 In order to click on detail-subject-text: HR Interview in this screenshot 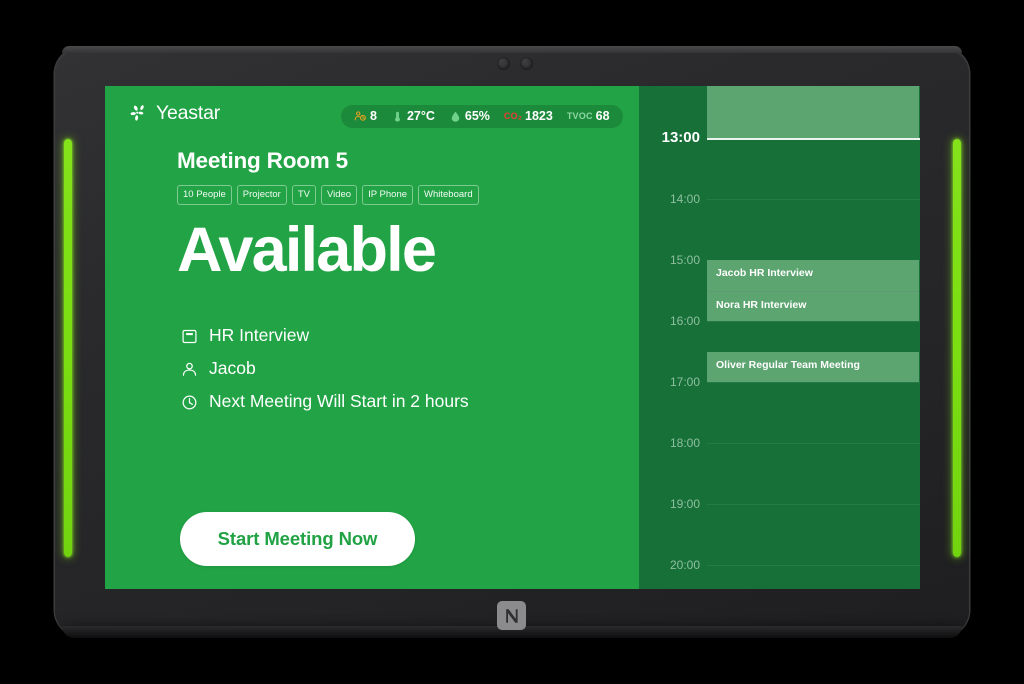, I will do `click(259, 335)`.